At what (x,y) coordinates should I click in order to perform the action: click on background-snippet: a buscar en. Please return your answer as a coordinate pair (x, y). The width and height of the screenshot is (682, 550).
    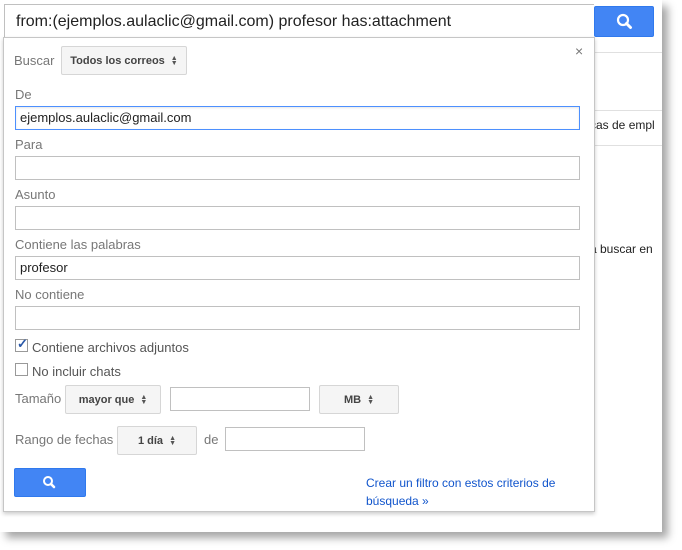
    Looking at the image, I should click on (621, 249).